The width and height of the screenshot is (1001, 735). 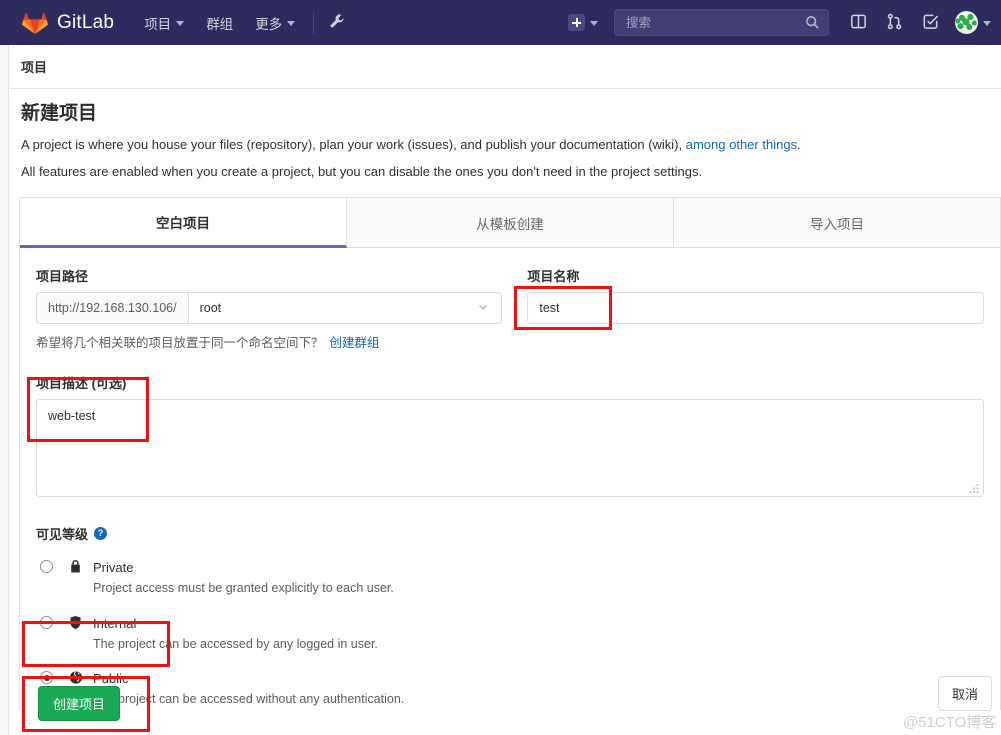 I want to click on gitlab-home-link: GitLab, so click(x=68, y=22).